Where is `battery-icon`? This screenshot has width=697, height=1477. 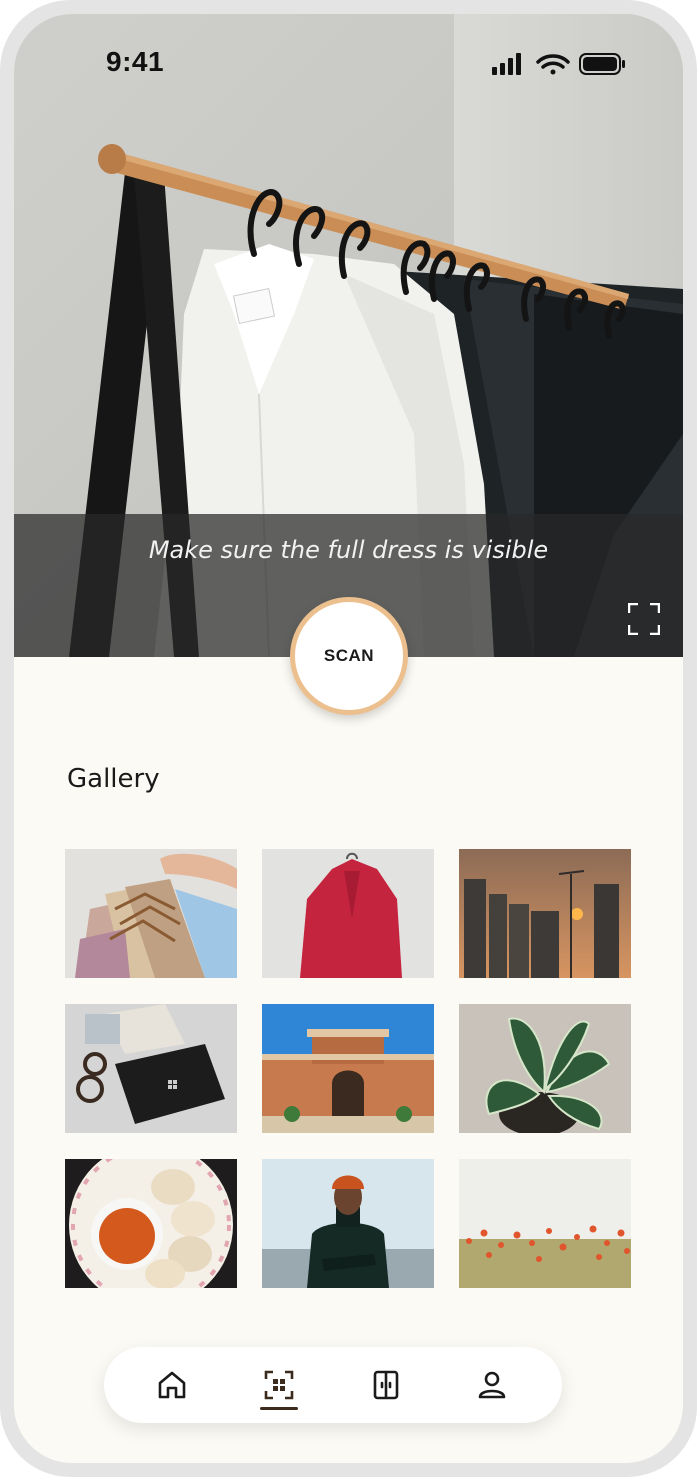
battery-icon is located at coordinates (602, 64).